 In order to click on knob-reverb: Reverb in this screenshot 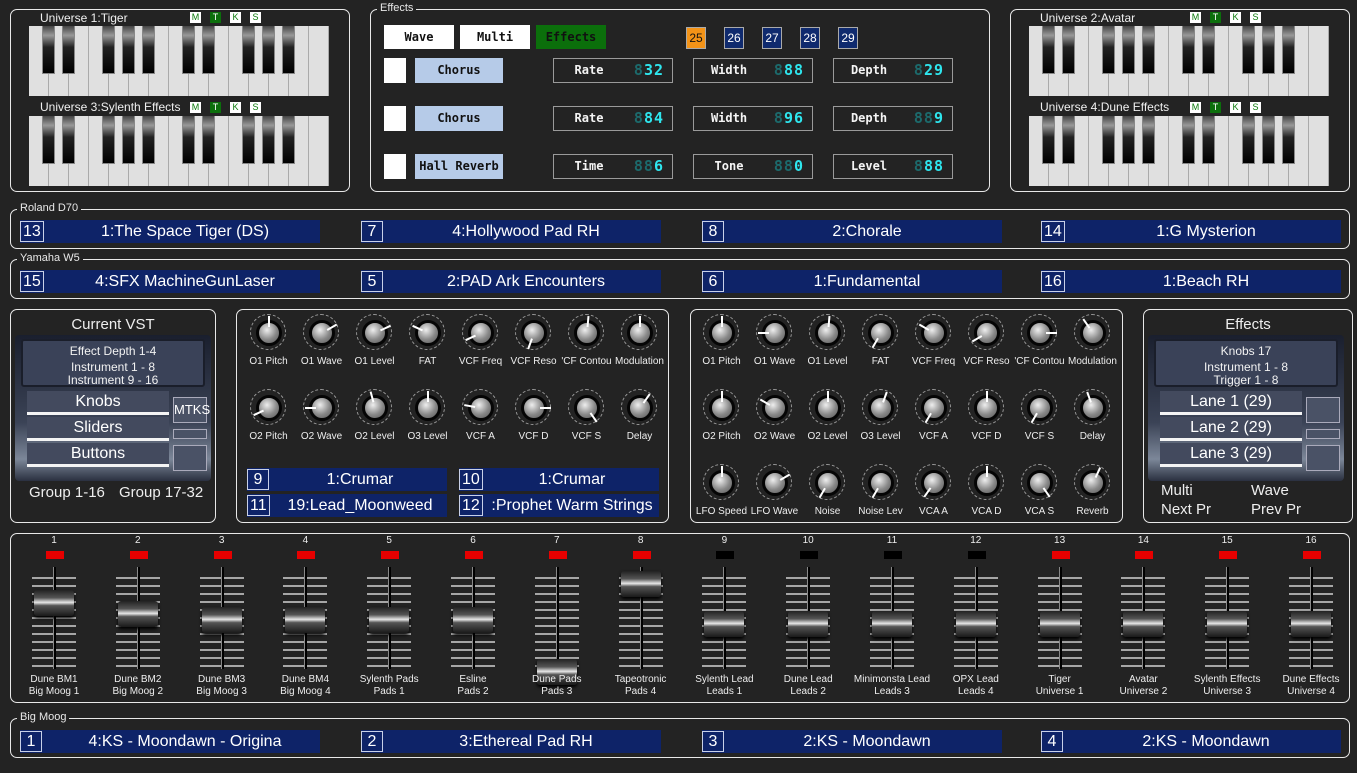, I will do `click(1092, 499)`.